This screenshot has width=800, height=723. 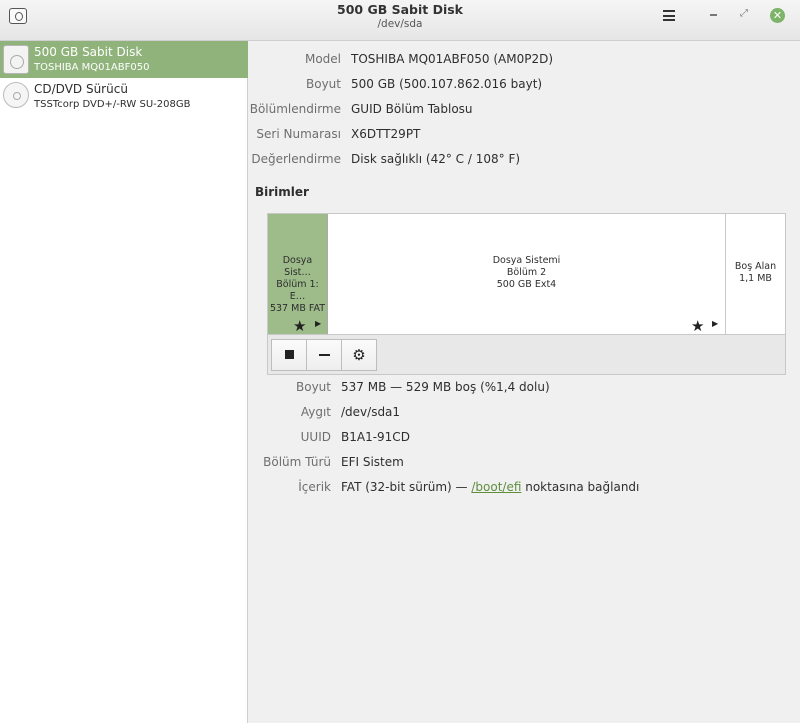 What do you see at coordinates (16, 95) in the screenshot?
I see `optical-disc-icon` at bounding box center [16, 95].